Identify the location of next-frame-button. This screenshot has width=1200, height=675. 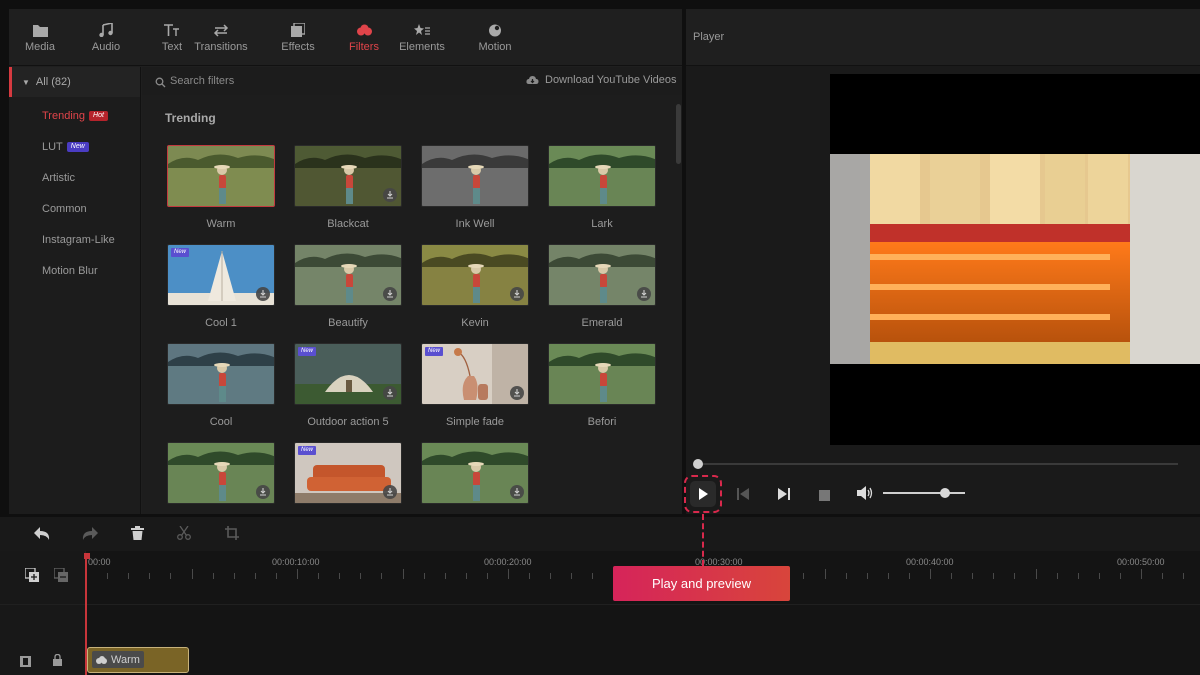
(784, 496).